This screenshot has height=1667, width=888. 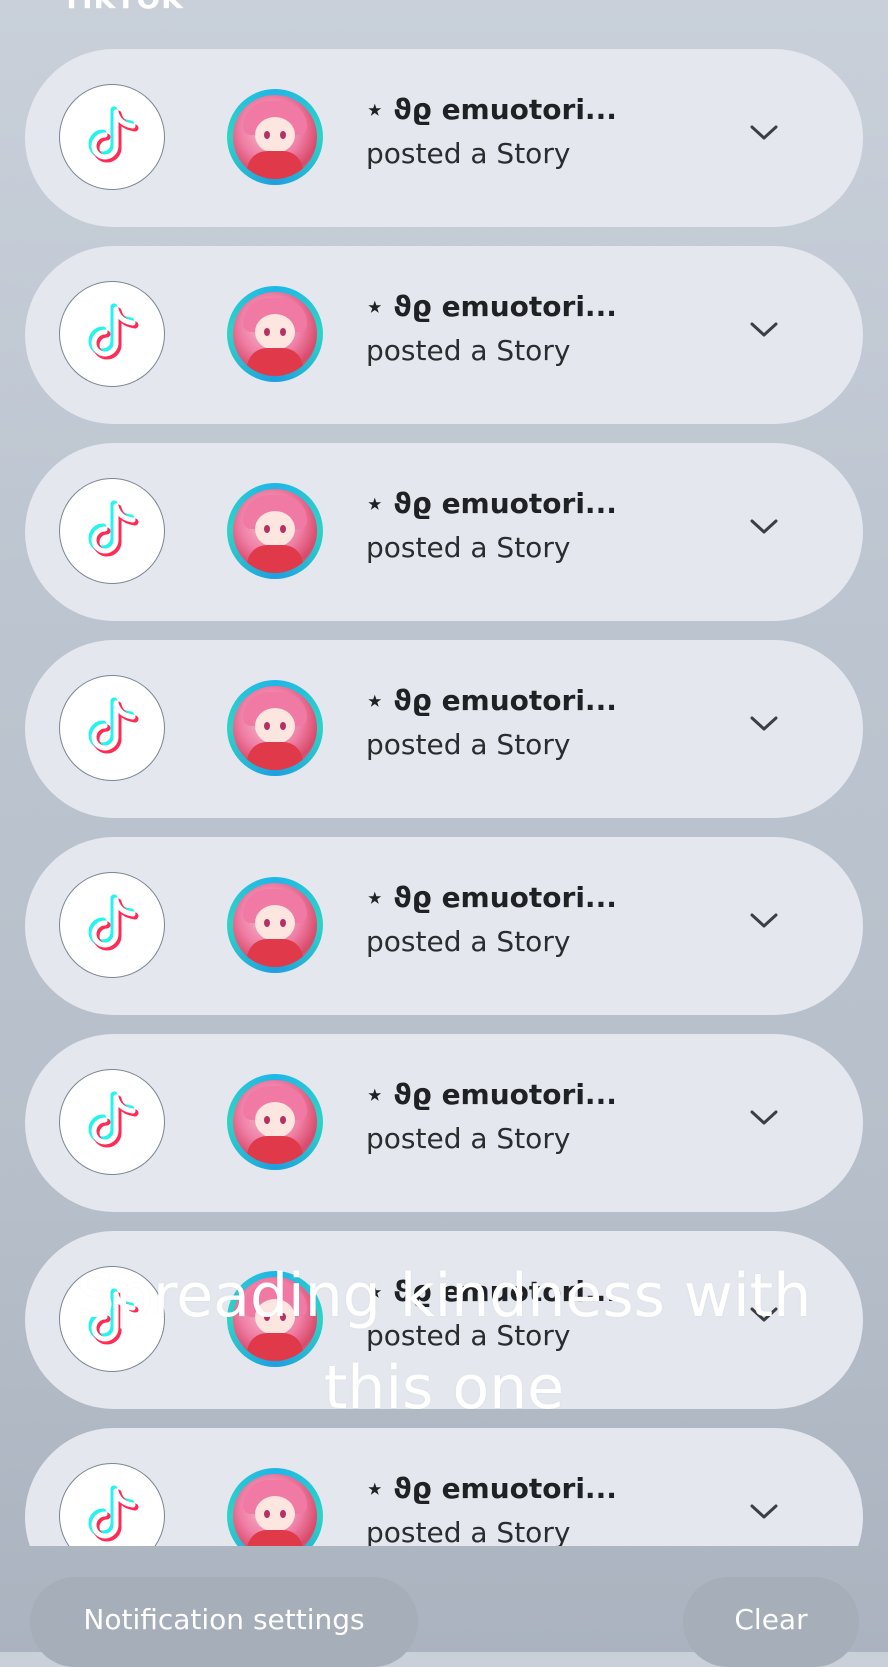 What do you see at coordinates (224, 1622) in the screenshot?
I see `notification-settings-button: Notification settings` at bounding box center [224, 1622].